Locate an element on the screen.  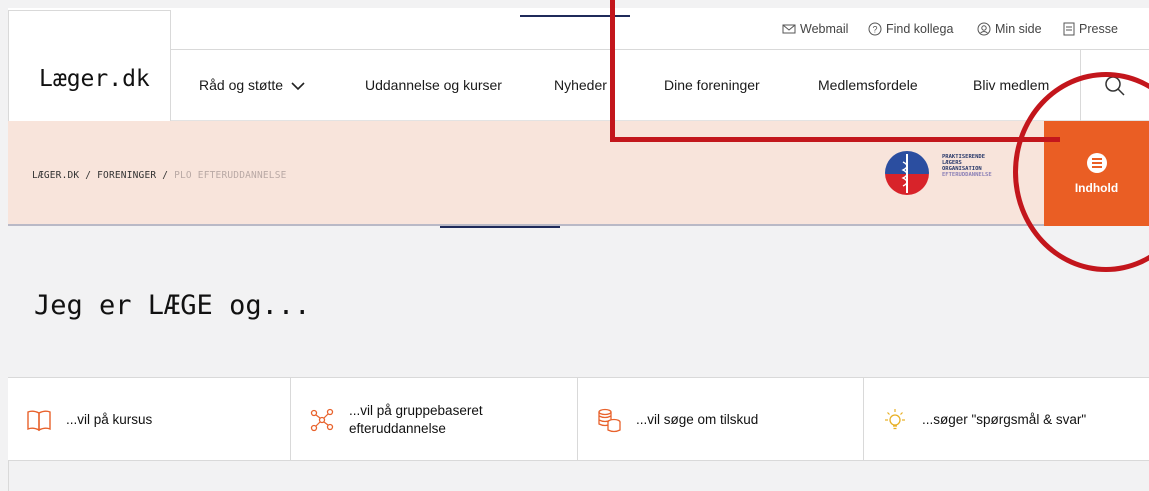
site-logo: Læger.dk is located at coordinates (94, 79).